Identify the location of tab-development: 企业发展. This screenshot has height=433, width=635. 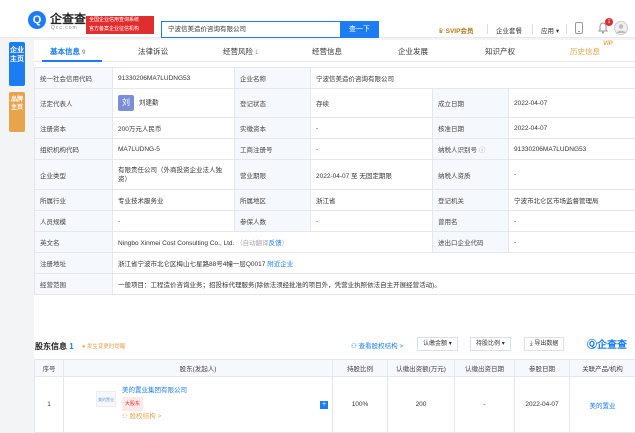
(413, 51).